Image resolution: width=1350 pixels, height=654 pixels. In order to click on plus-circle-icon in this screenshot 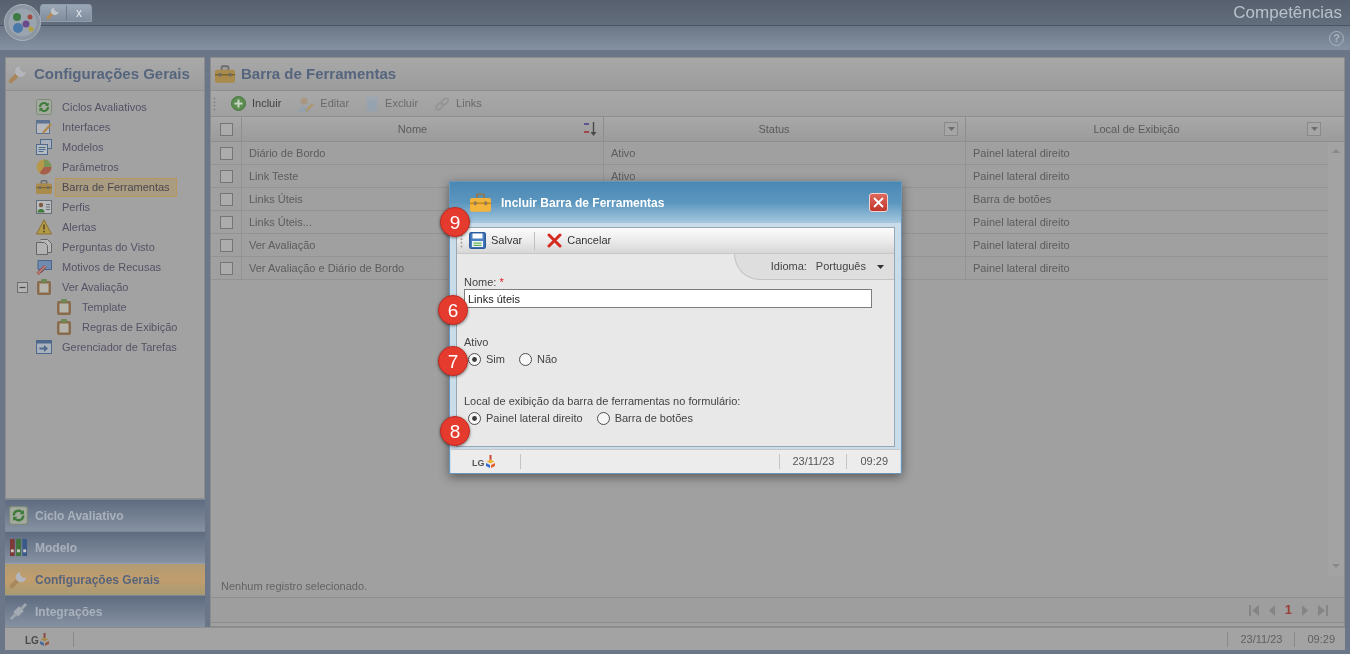, I will do `click(238, 103)`.